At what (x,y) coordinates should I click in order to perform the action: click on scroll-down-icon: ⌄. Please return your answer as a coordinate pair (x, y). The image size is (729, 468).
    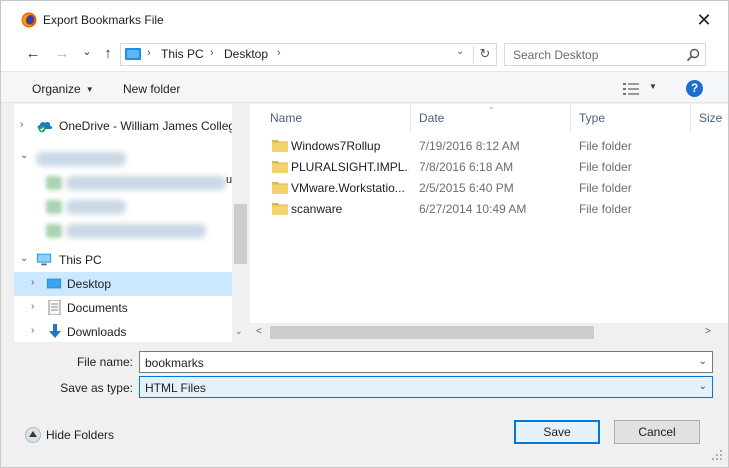
    Looking at the image, I should click on (239, 331).